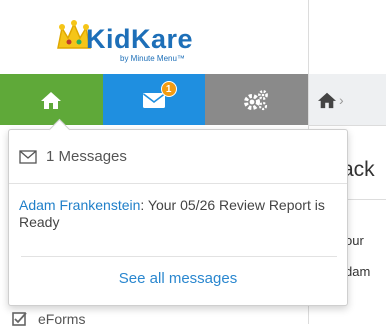  I want to click on logo-tagline: by Minute Menu™, so click(152, 58).